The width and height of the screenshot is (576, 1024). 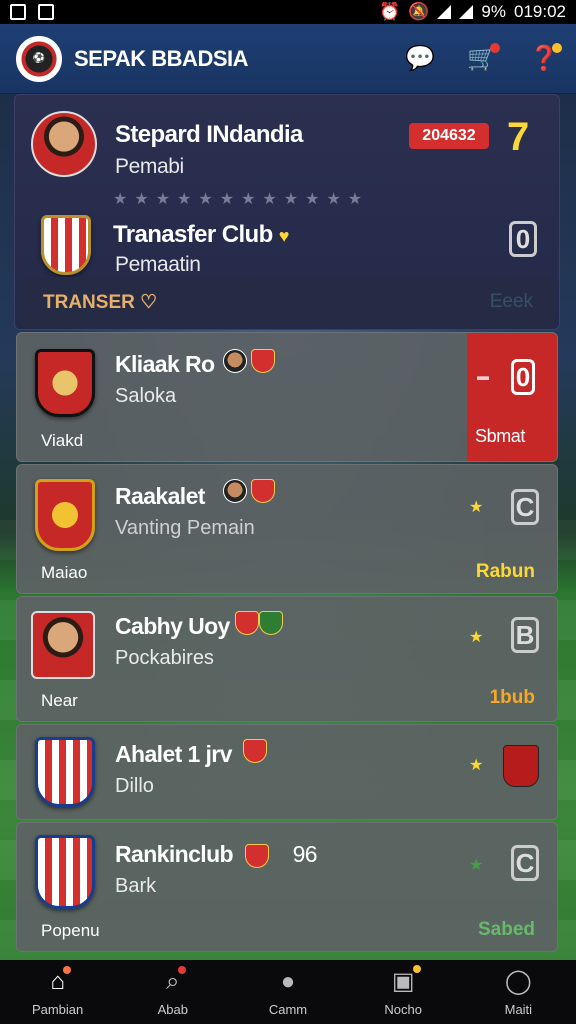 I want to click on list-item: Kliaak Ro Saloka Viakd ▬ 0 Sbmat, so click(x=287, y=397).